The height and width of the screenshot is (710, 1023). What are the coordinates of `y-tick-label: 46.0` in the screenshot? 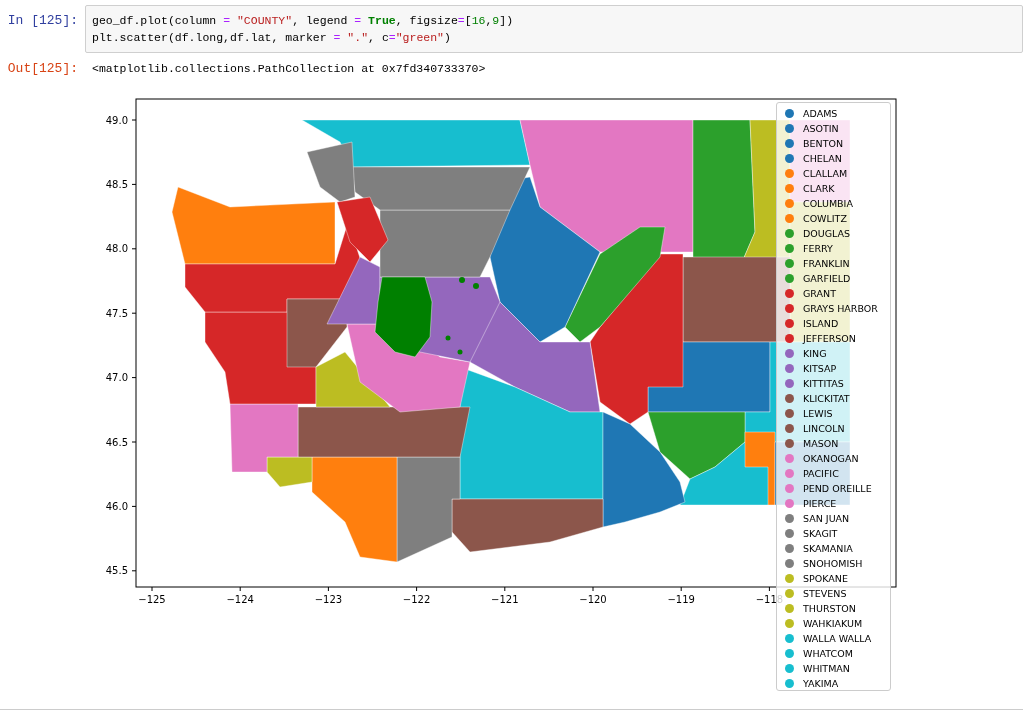 It's located at (116, 506).